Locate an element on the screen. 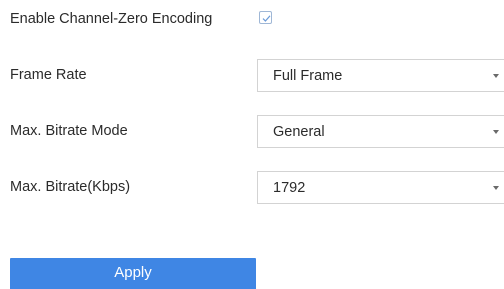 The image size is (504, 289). check-icon is located at coordinates (266, 18).